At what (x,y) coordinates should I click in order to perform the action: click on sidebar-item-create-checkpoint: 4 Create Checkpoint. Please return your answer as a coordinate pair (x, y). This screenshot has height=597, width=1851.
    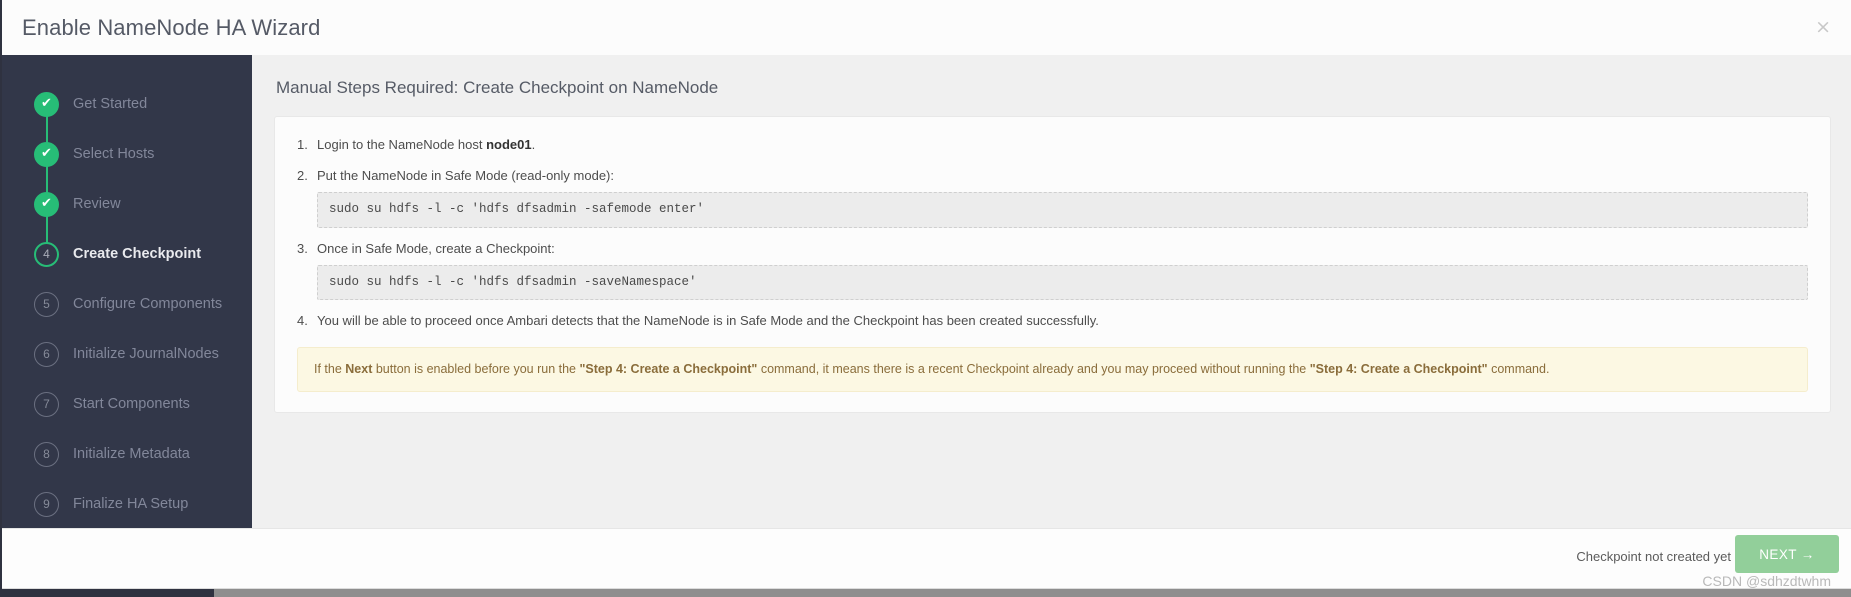
    Looking at the image, I should click on (127, 254).